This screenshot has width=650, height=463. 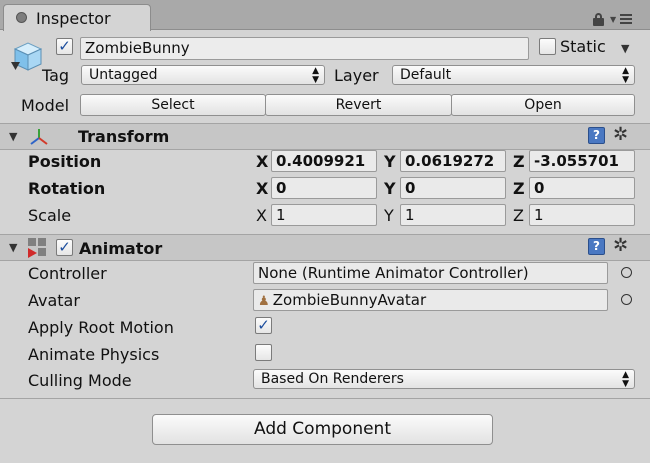 I want to click on scale-y-axis-label: Y, so click(x=389, y=215).